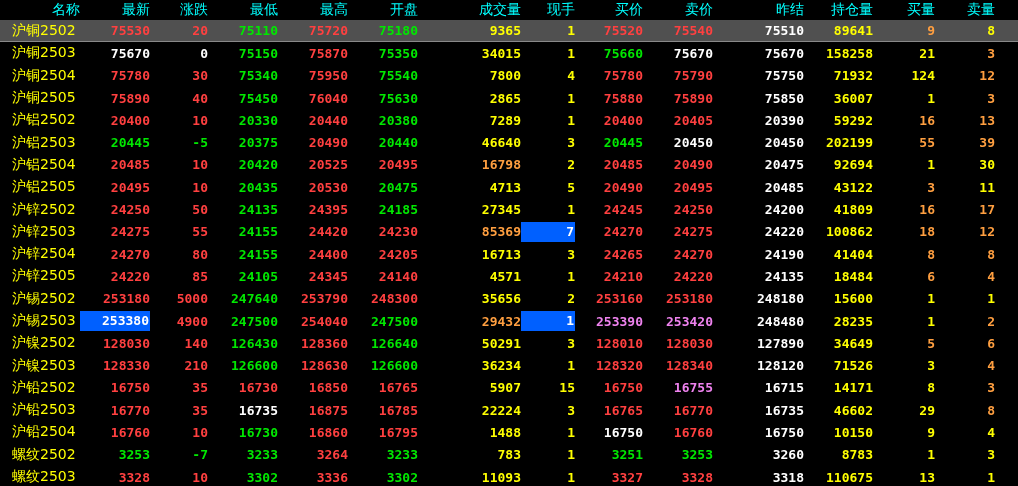 The height and width of the screenshot is (486, 1018). I want to click on table-cell: 3302, so click(262, 477).